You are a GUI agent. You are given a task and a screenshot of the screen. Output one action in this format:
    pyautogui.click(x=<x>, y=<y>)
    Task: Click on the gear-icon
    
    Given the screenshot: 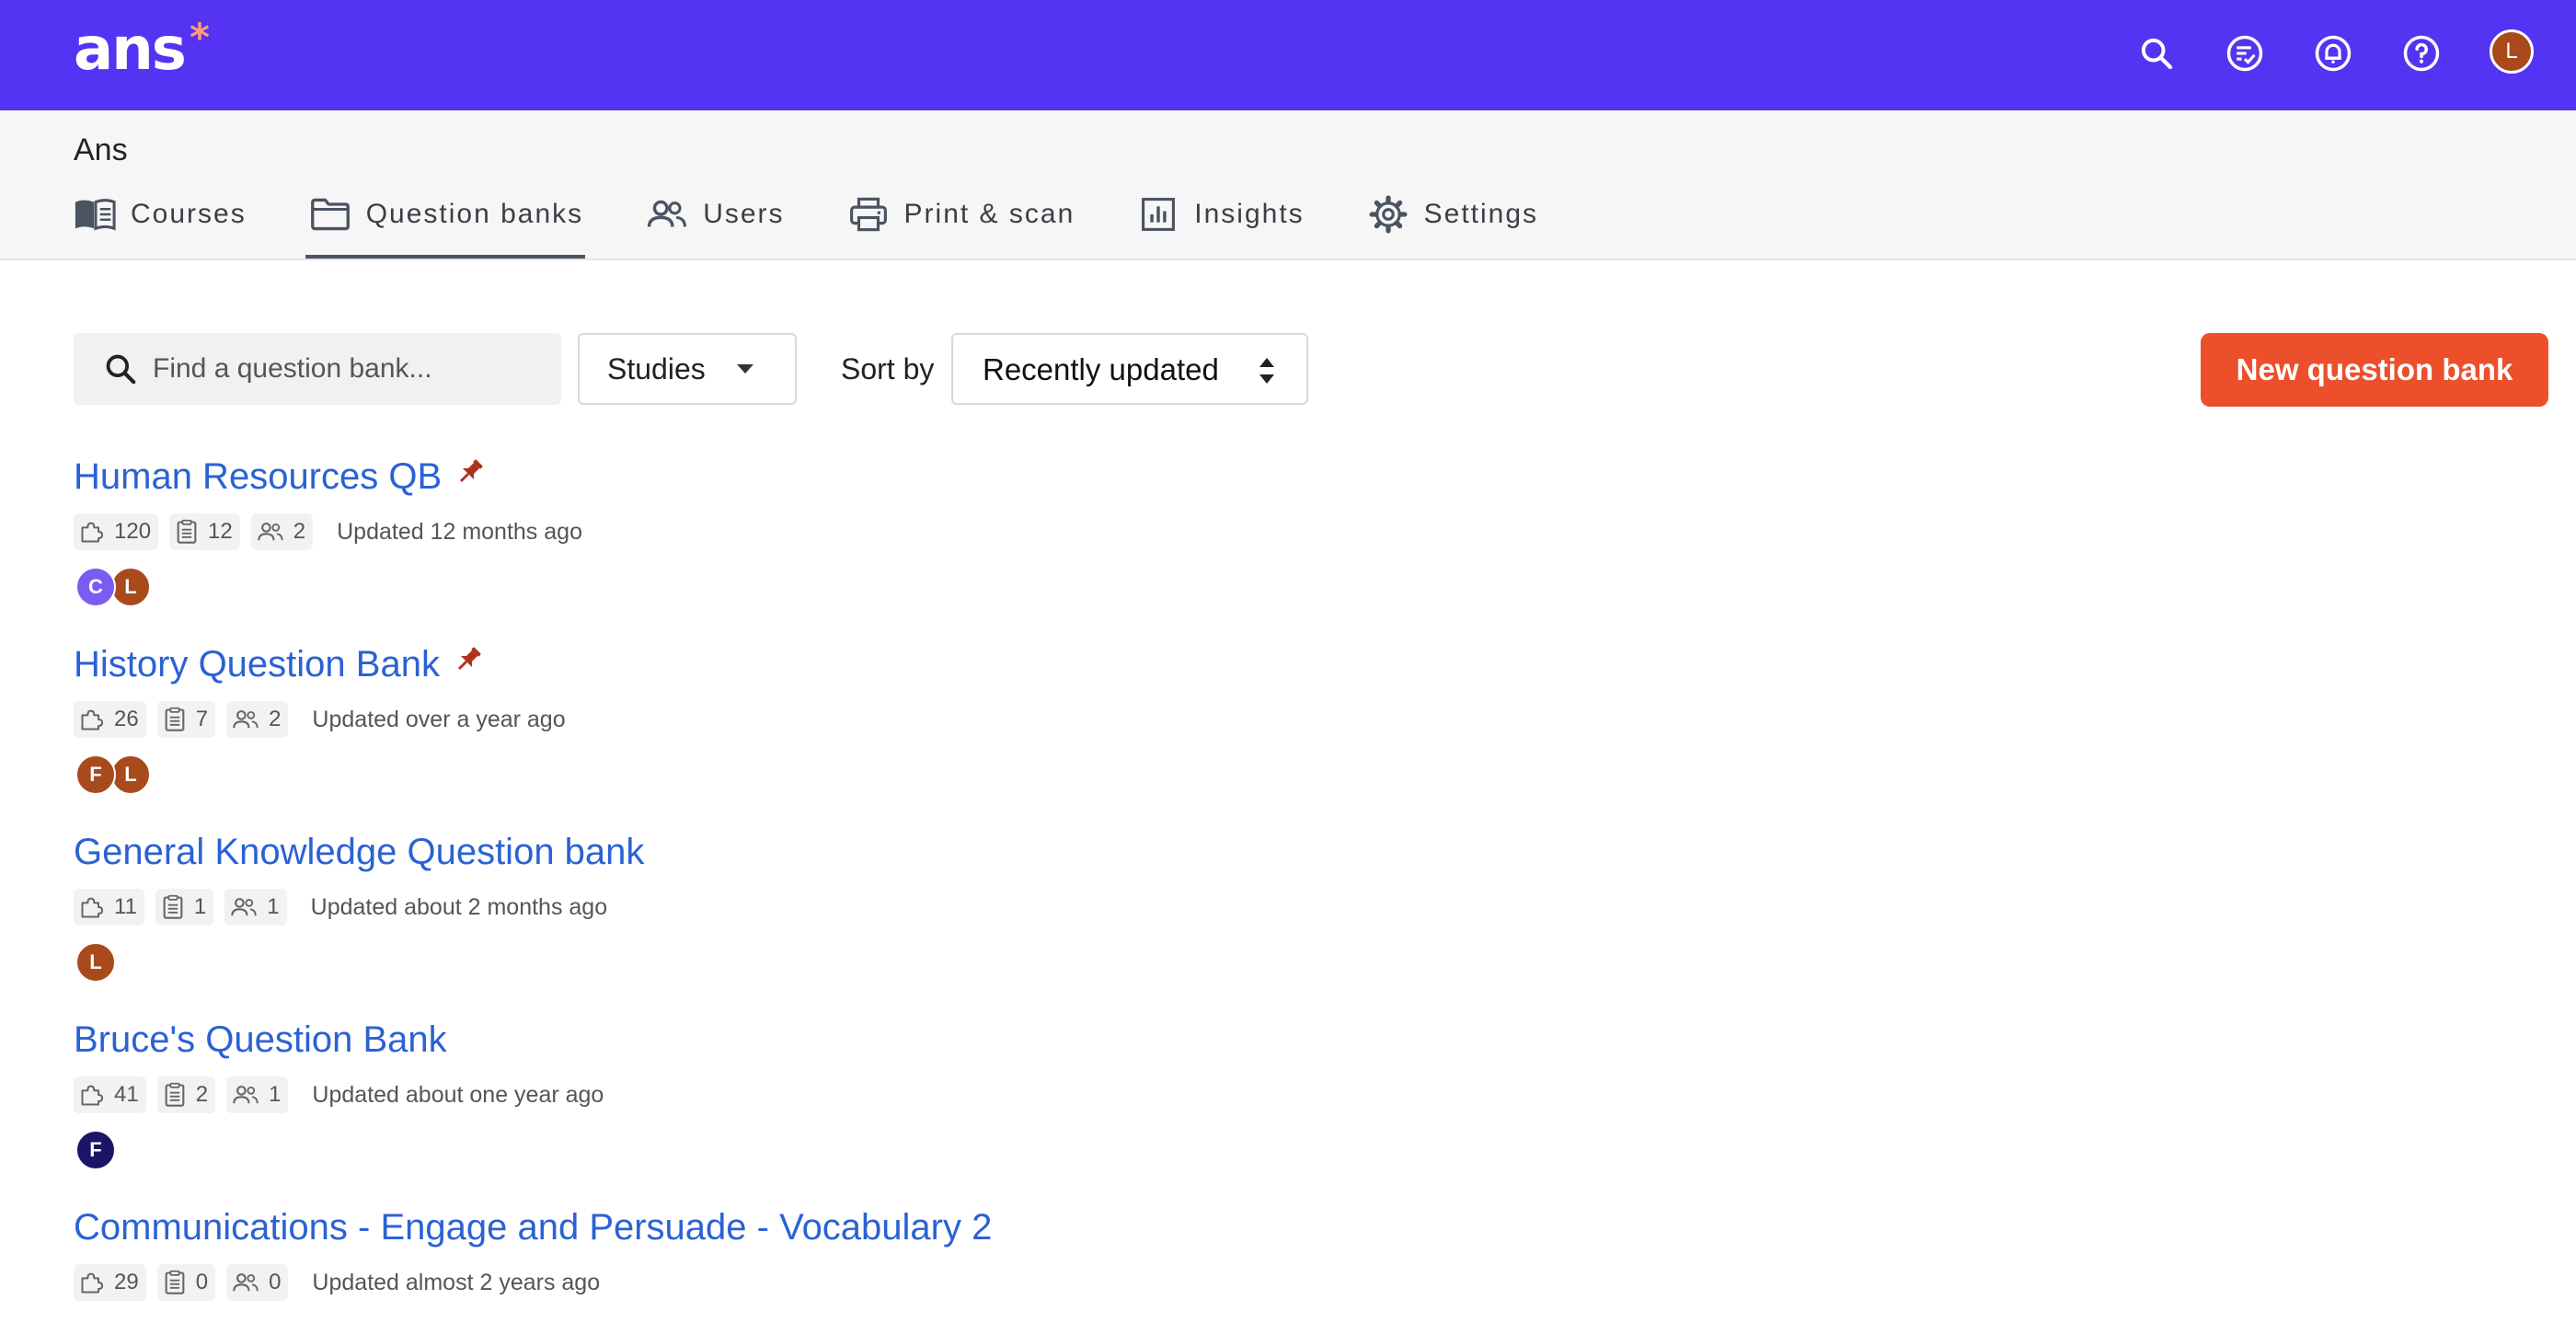 What is the action you would take?
    pyautogui.click(x=1388, y=214)
    